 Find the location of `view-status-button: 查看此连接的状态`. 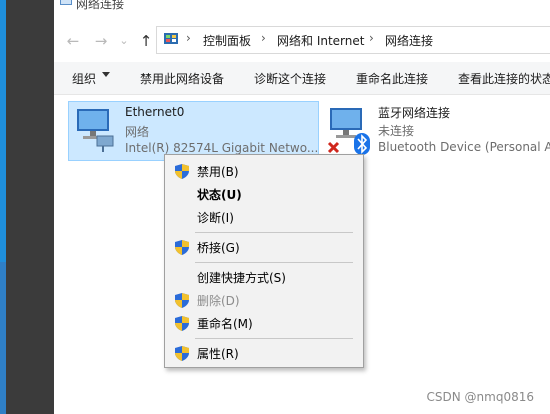

view-status-button: 查看此连接的状态 is located at coordinates (504, 78).